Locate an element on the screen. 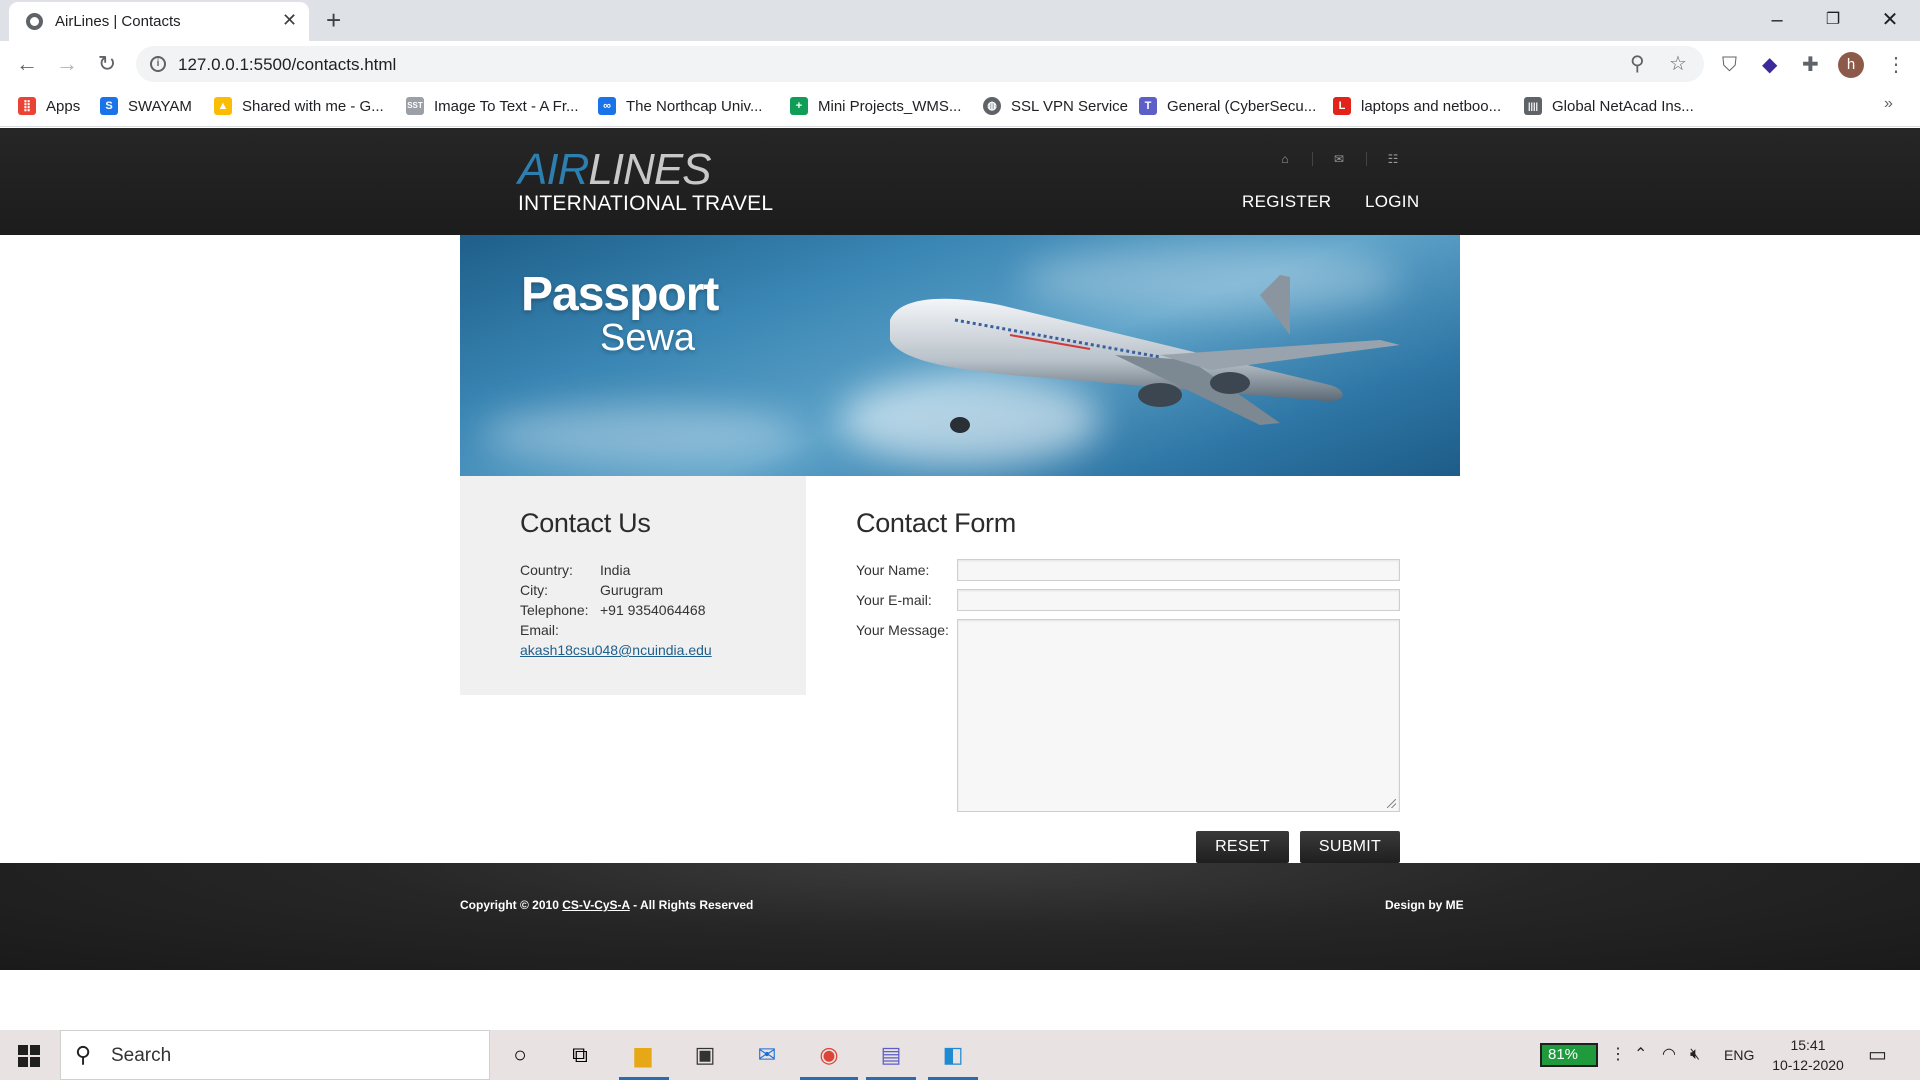 This screenshot has width=1920, height=1080. vscode-icon: ◧ is located at coordinates (953, 1055).